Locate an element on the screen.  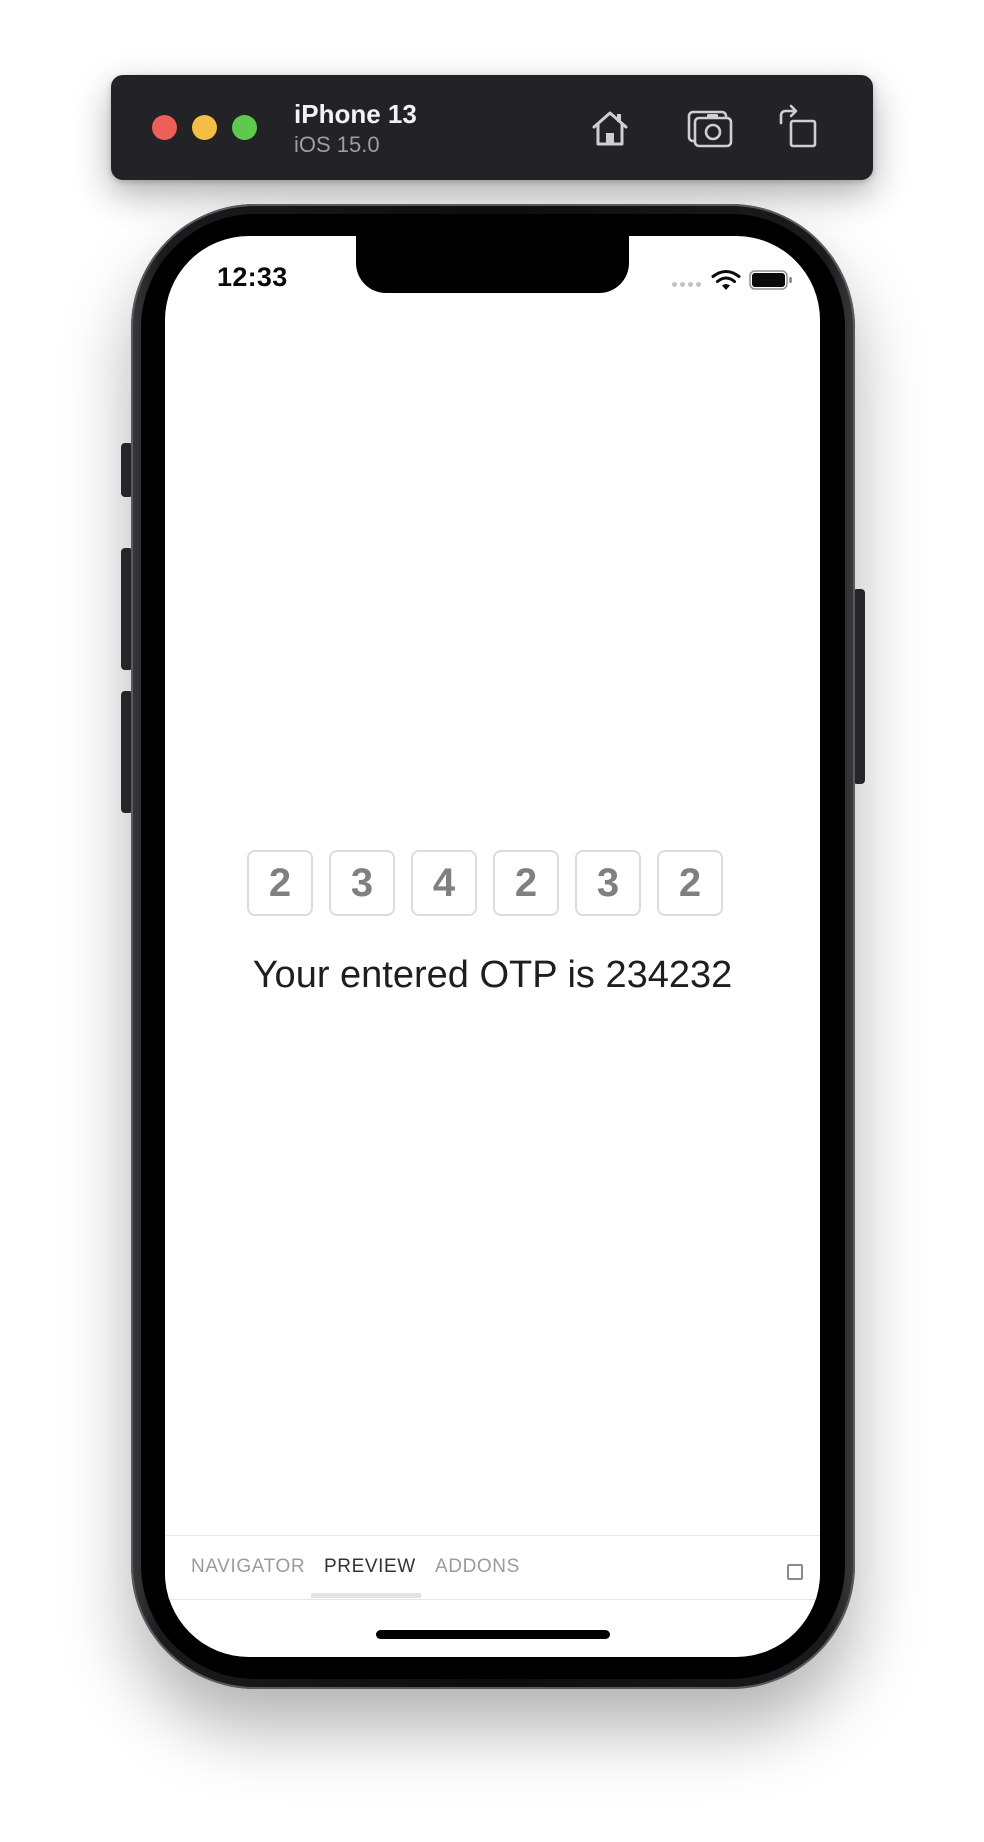
notch is located at coordinates (492, 264).